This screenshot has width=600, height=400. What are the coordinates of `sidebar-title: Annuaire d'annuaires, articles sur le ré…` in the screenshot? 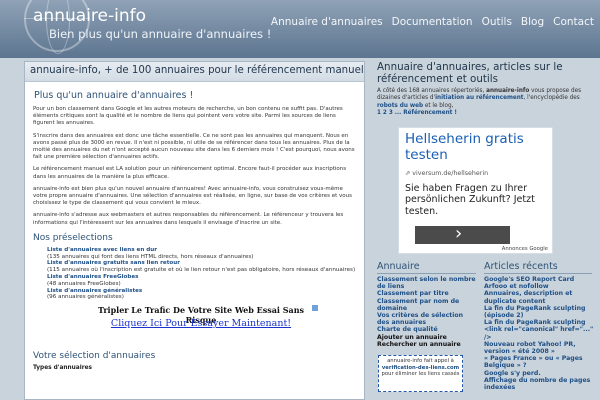 It's located at (470, 73).